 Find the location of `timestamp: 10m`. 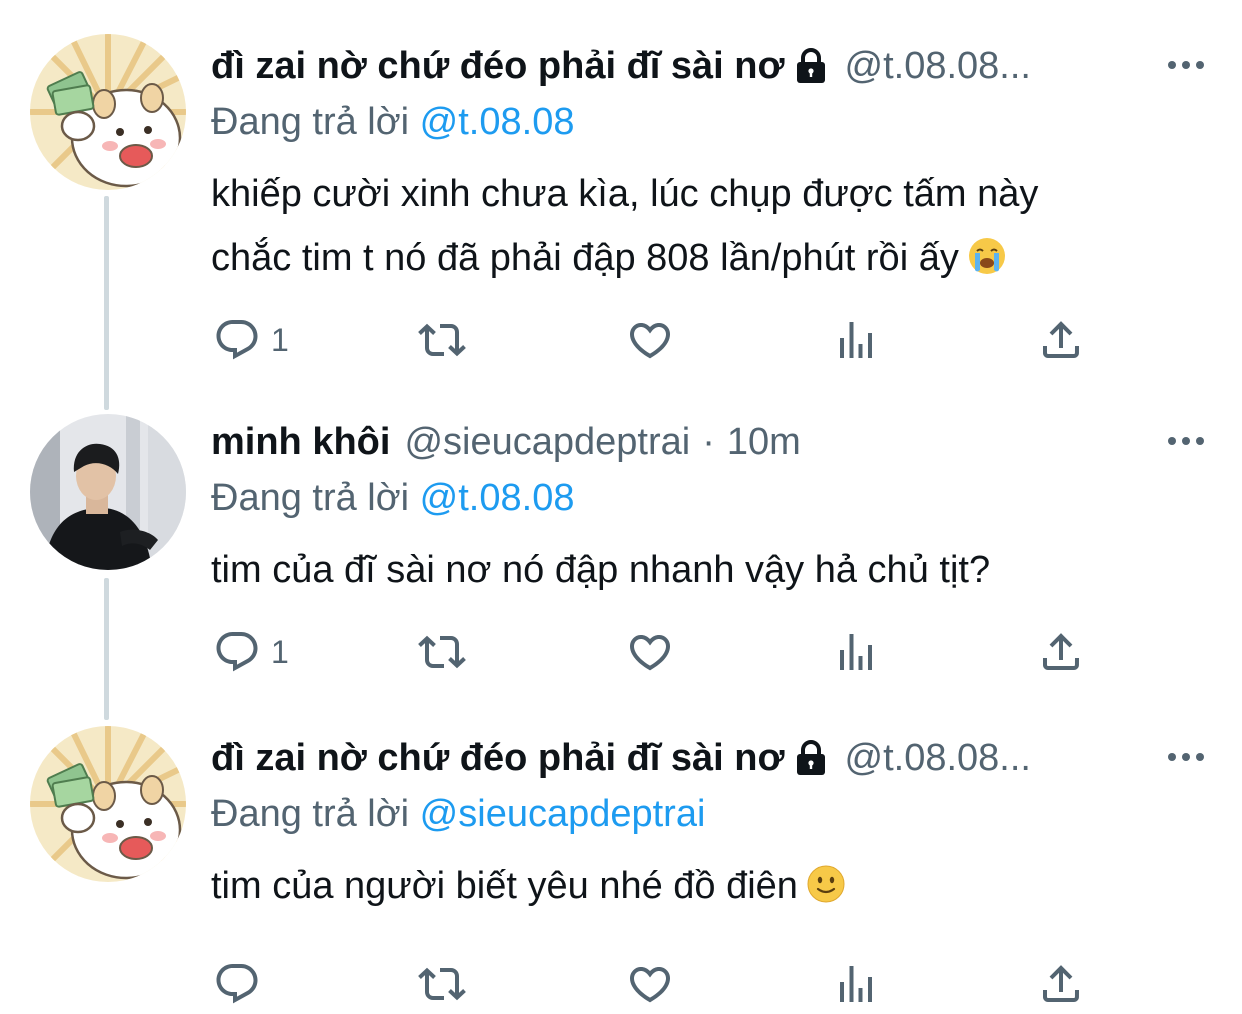

timestamp: 10m is located at coordinates (764, 442).